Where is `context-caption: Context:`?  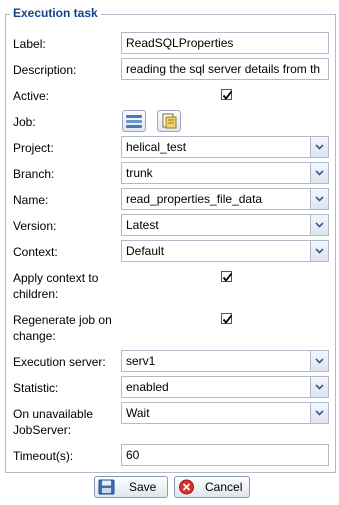 context-caption: Context: is located at coordinates (35, 252).